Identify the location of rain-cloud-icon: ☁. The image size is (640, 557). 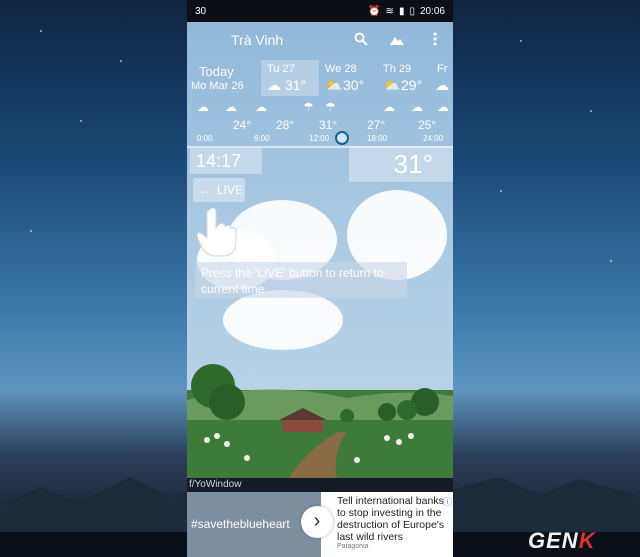
(442, 85).